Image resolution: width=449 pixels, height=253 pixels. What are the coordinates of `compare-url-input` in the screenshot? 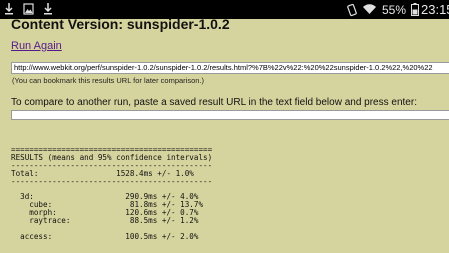 It's located at (230, 115).